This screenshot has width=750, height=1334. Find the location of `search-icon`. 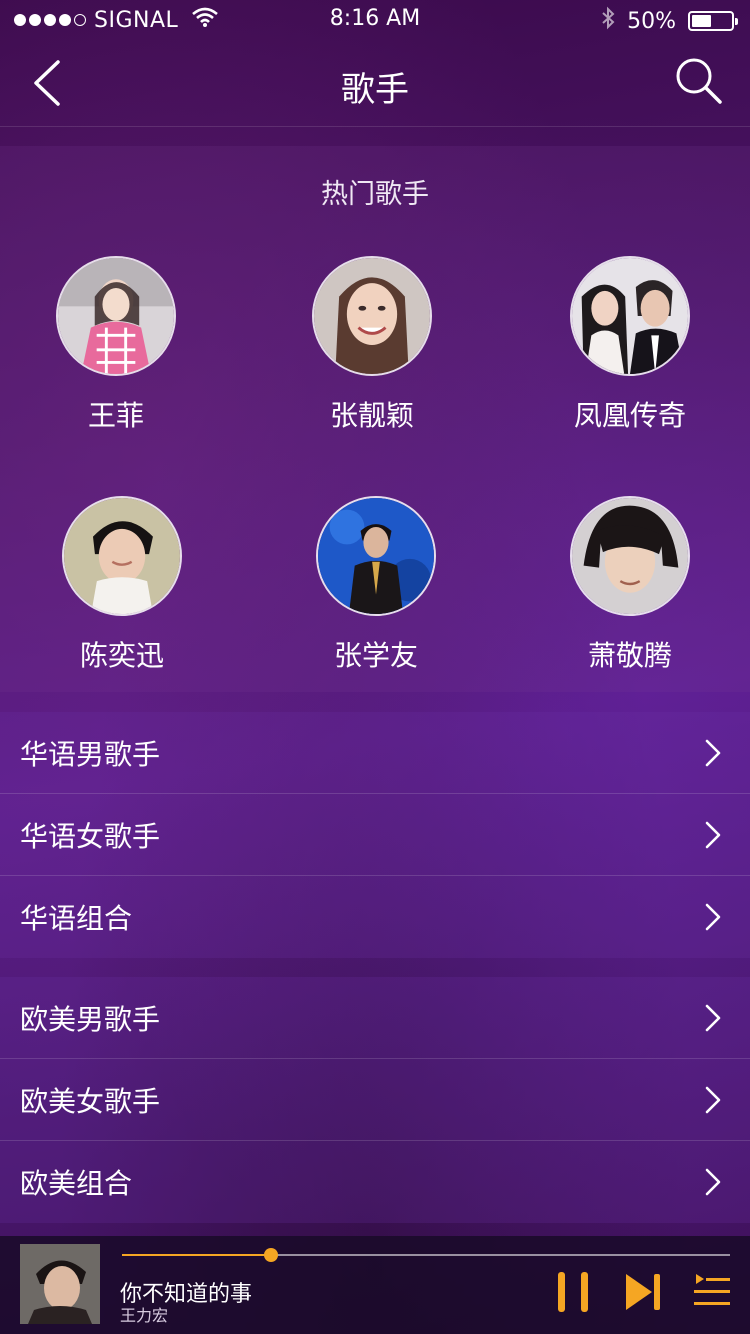

search-icon is located at coordinates (699, 81).